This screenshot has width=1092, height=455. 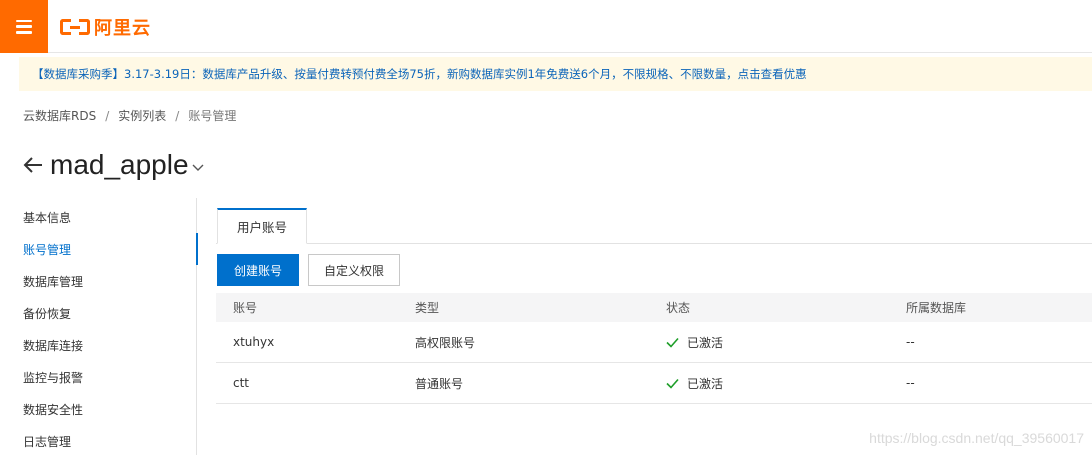 What do you see at coordinates (198, 168) in the screenshot?
I see `chevron-down-icon` at bounding box center [198, 168].